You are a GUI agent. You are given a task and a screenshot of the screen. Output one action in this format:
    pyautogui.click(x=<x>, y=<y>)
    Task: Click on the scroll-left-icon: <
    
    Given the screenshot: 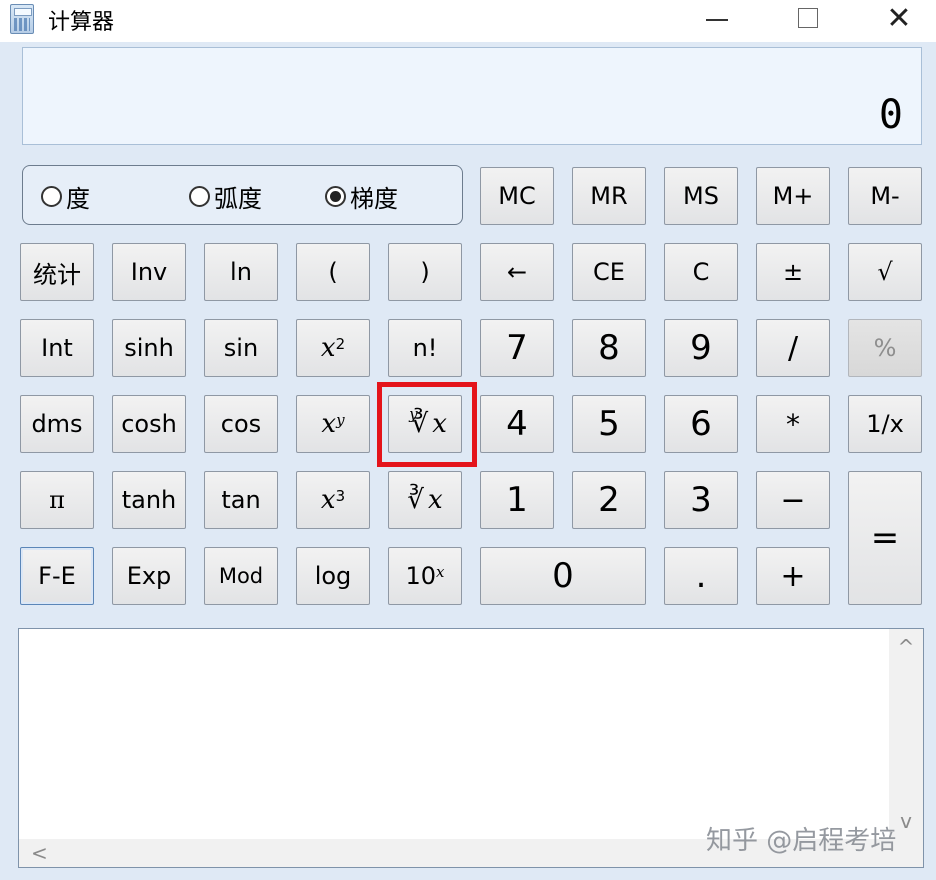 What is the action you would take?
    pyautogui.click(x=39, y=853)
    